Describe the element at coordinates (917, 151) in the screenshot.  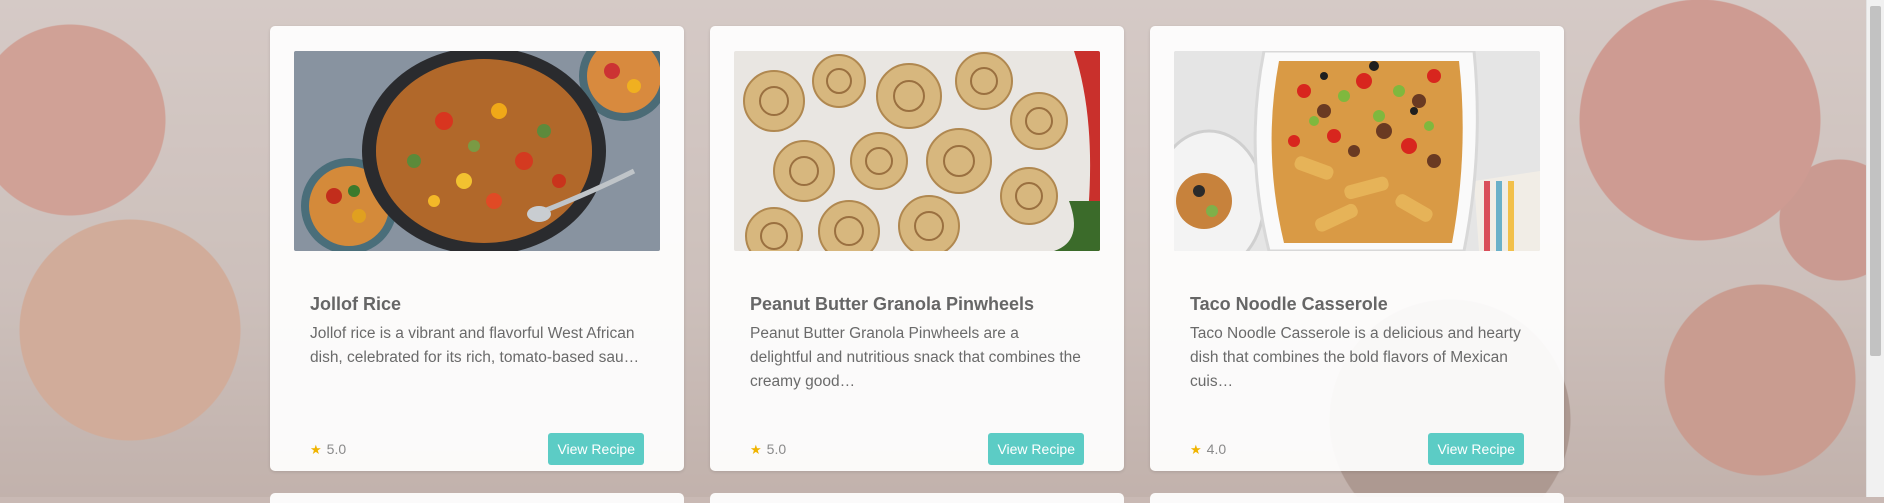
I see `recipe-image-pinwheels` at that location.